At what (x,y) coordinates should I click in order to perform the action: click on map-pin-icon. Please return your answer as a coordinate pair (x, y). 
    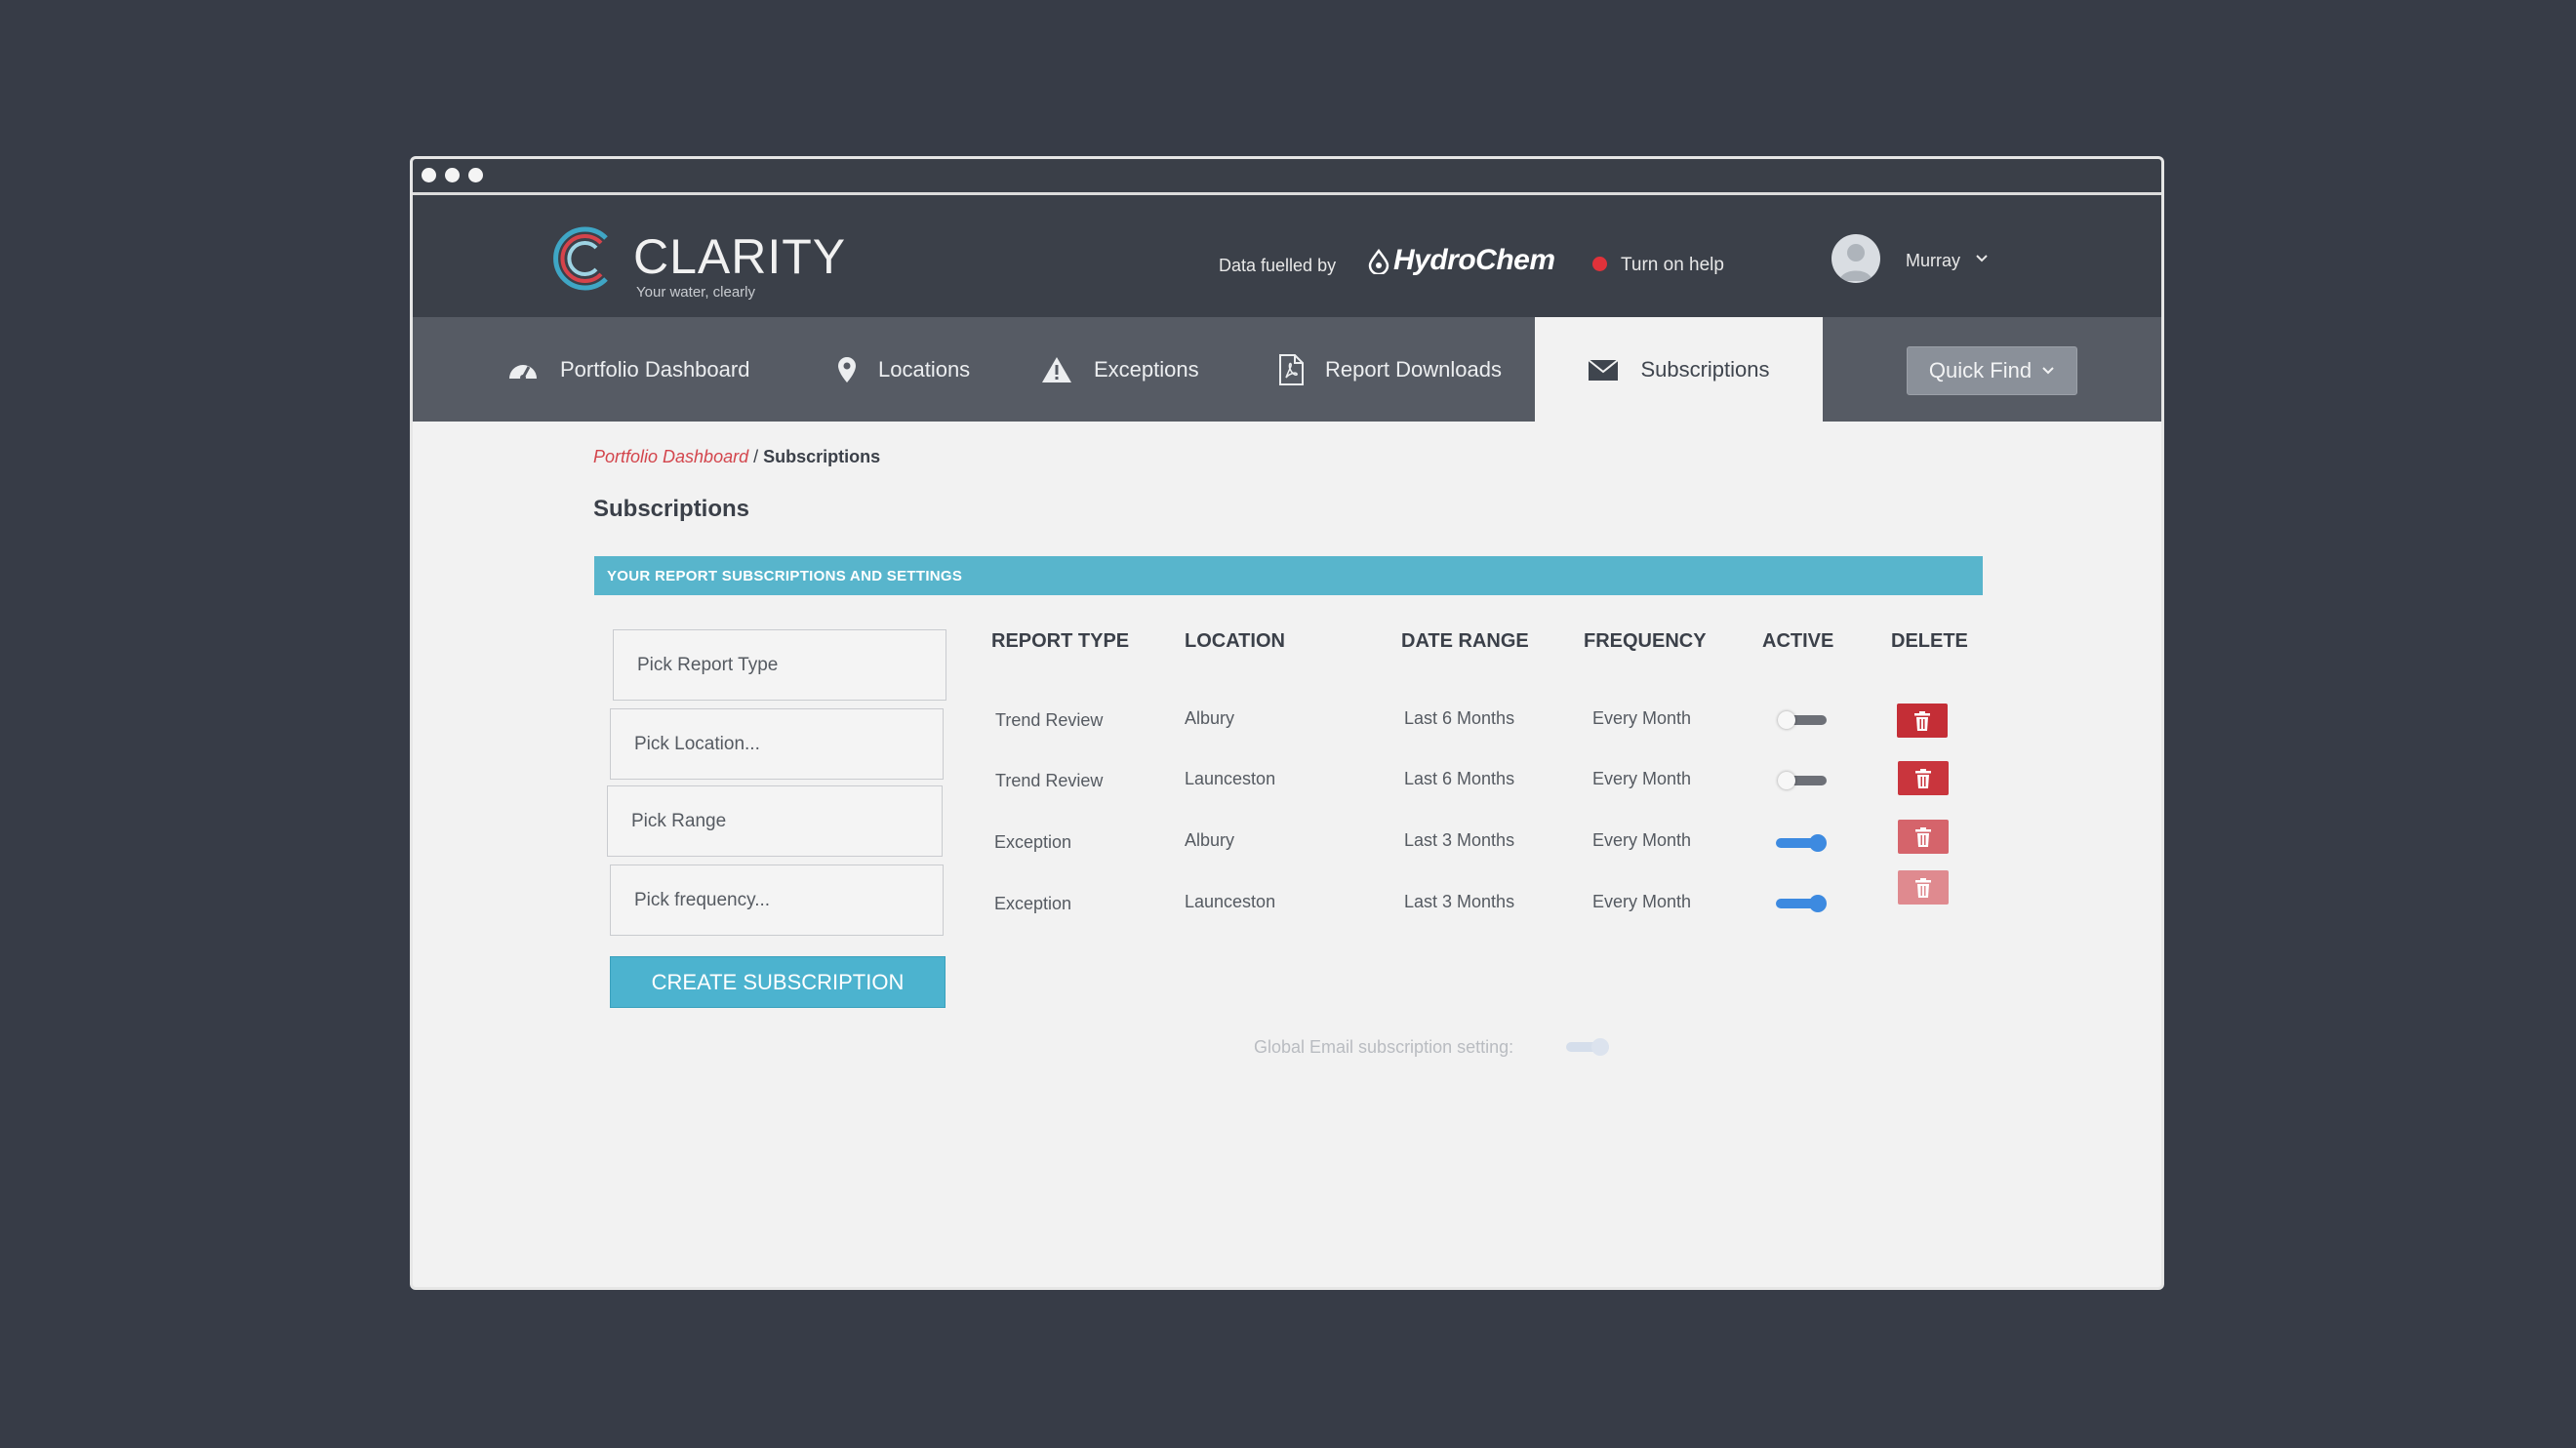
    Looking at the image, I should click on (847, 370).